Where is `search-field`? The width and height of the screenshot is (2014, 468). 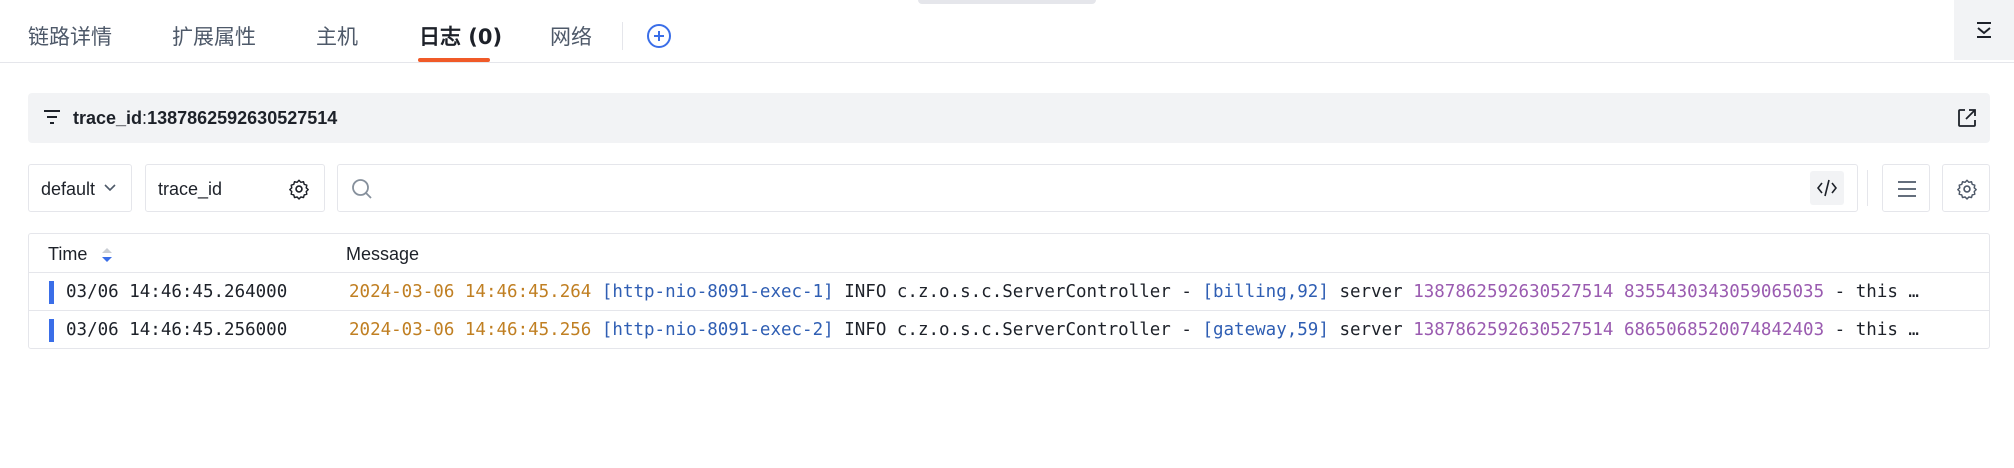
search-field is located at coordinates (1097, 188).